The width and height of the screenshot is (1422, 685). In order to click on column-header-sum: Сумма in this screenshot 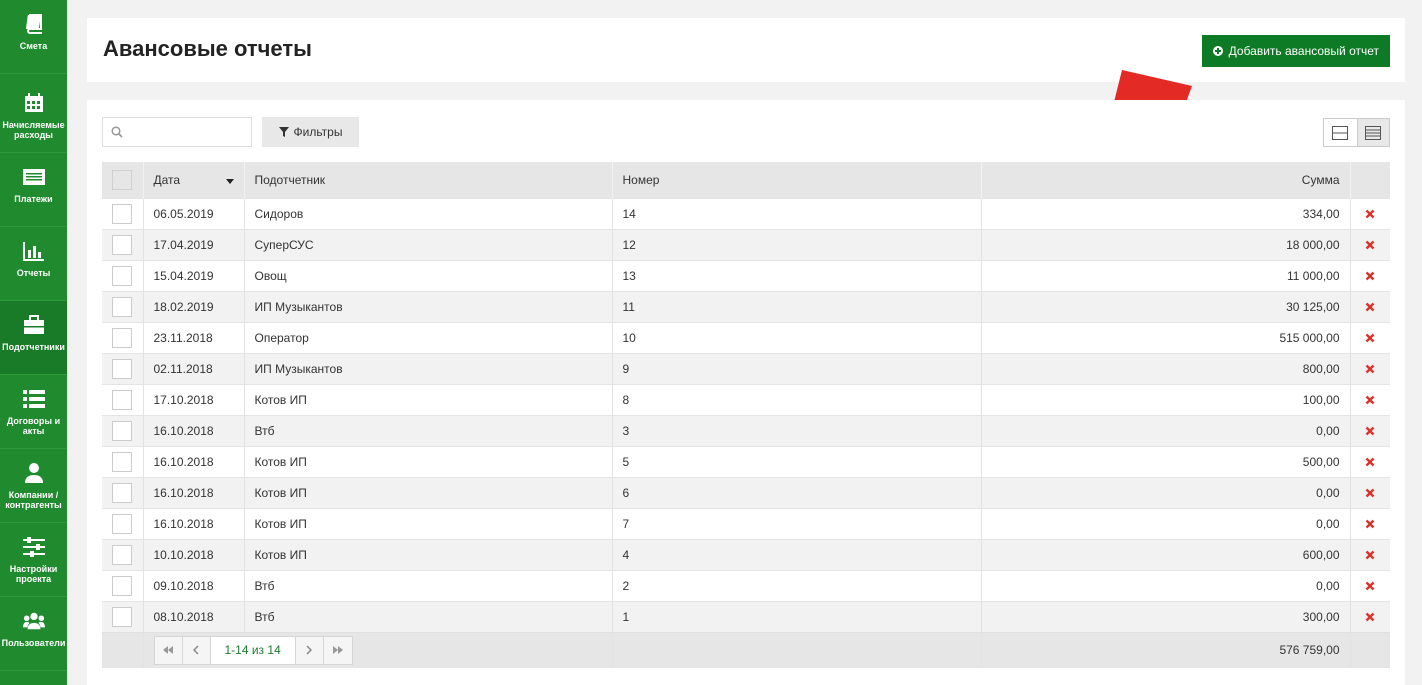, I will do `click(1165, 180)`.